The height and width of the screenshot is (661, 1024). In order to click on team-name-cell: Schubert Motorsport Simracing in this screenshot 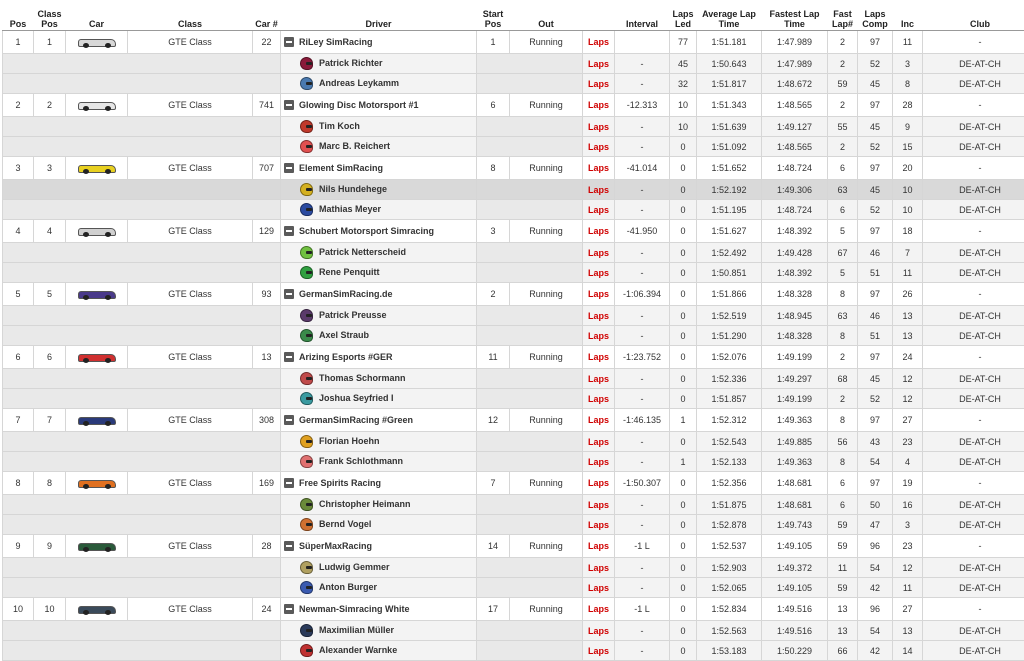, I will do `click(379, 231)`.